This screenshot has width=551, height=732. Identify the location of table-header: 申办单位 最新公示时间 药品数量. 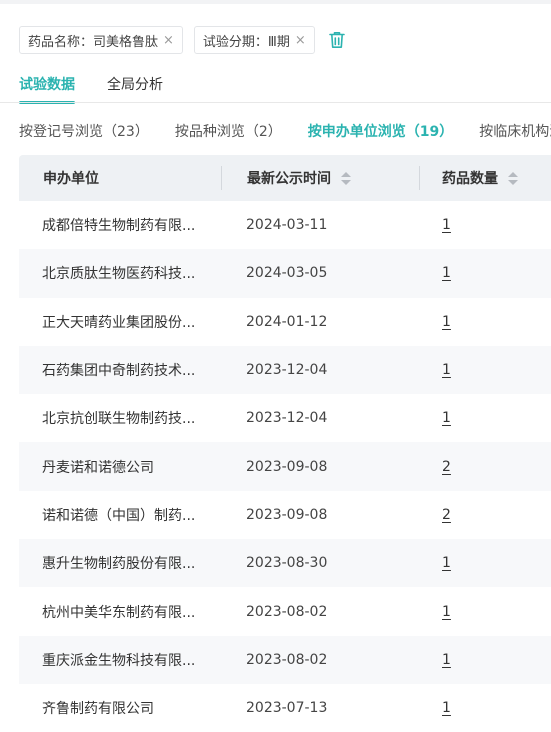
(285, 178).